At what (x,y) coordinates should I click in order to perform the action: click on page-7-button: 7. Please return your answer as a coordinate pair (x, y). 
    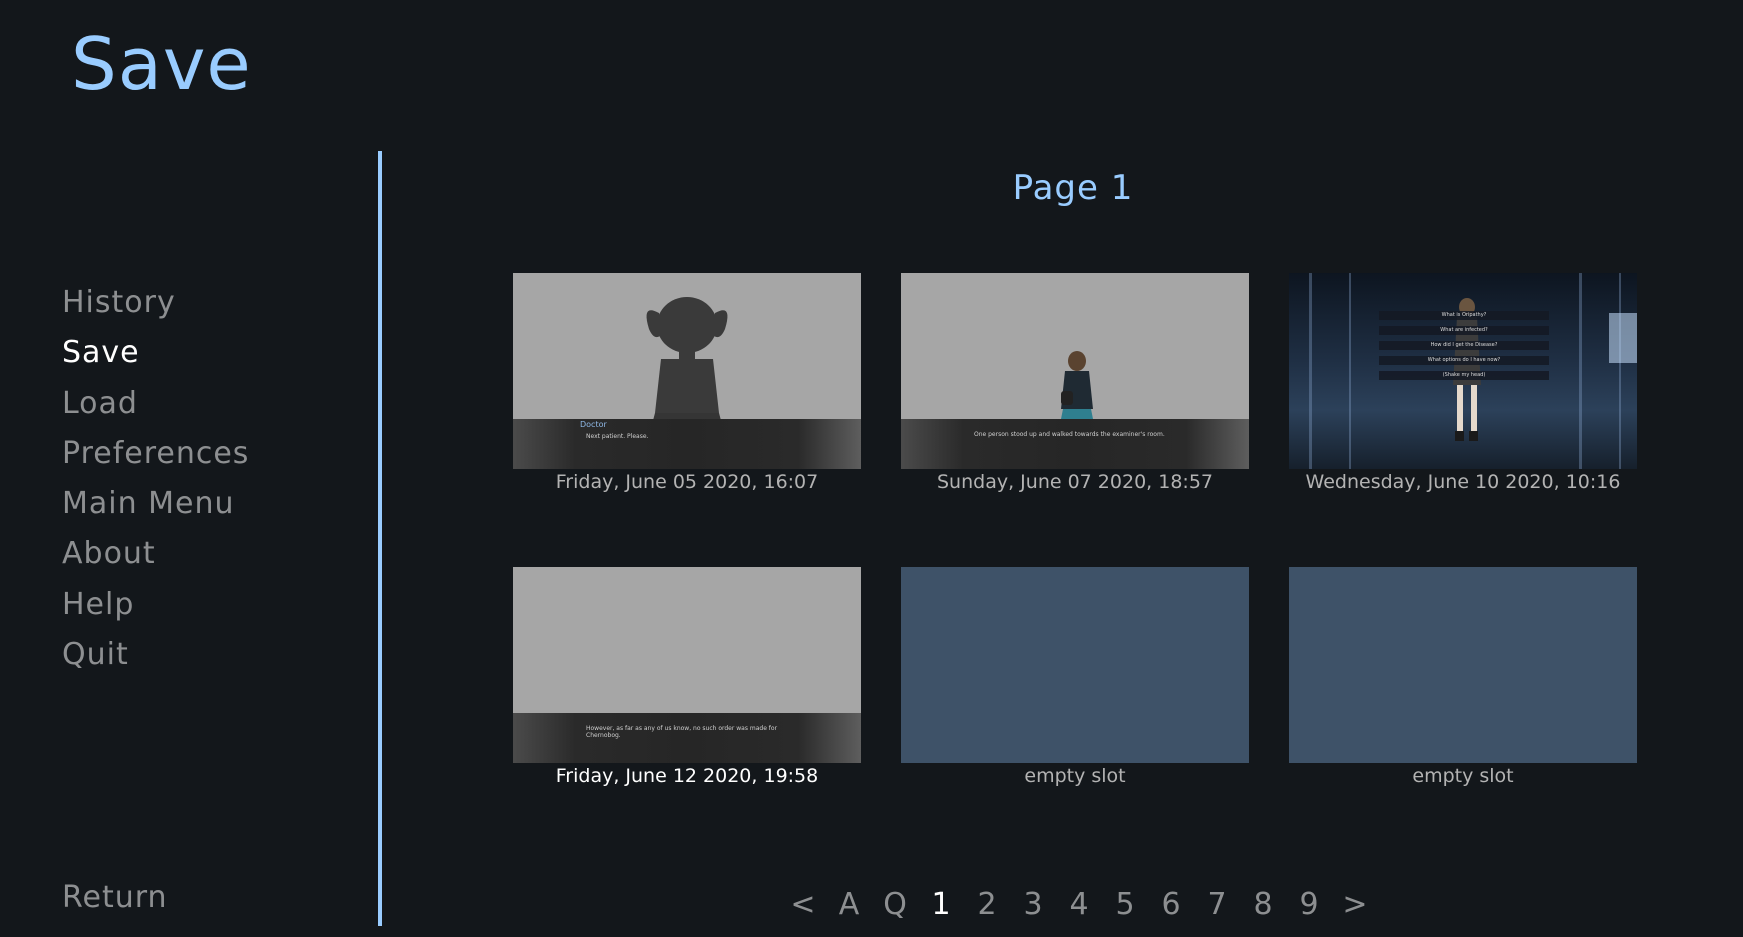
    Looking at the image, I should click on (1217, 904).